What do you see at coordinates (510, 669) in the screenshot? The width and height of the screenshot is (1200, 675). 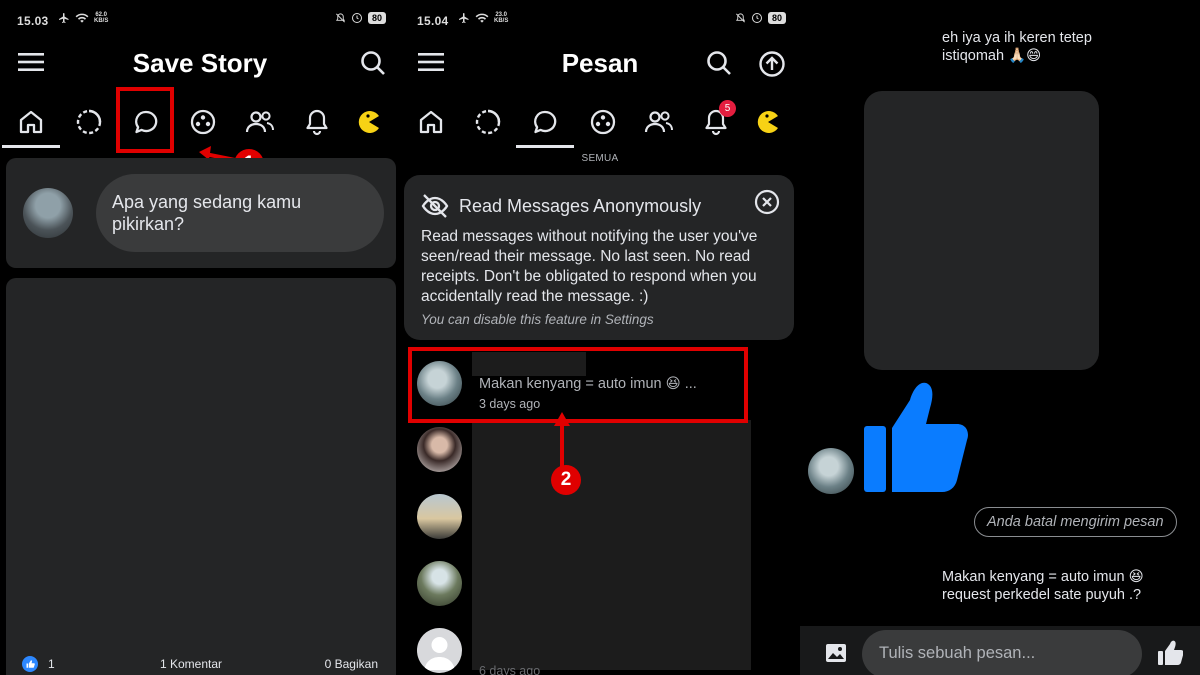 I see `message-time: 6 days ago` at bounding box center [510, 669].